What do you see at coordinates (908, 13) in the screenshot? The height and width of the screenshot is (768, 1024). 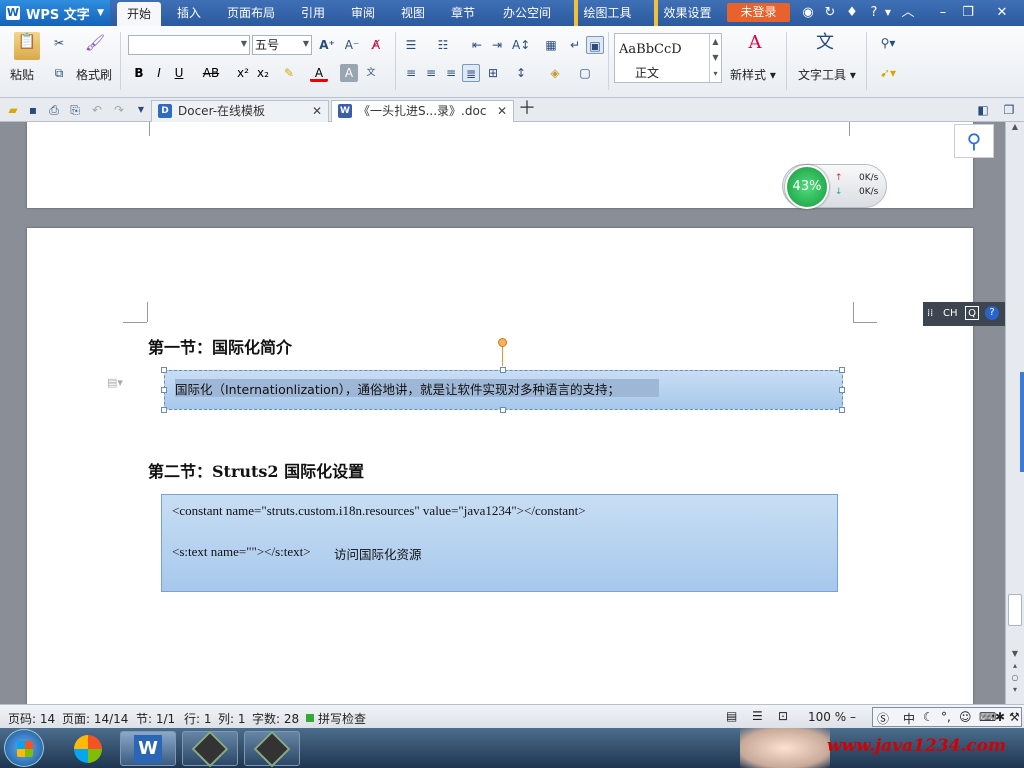 I see `collapse-ribbon-icon: ︿` at bounding box center [908, 13].